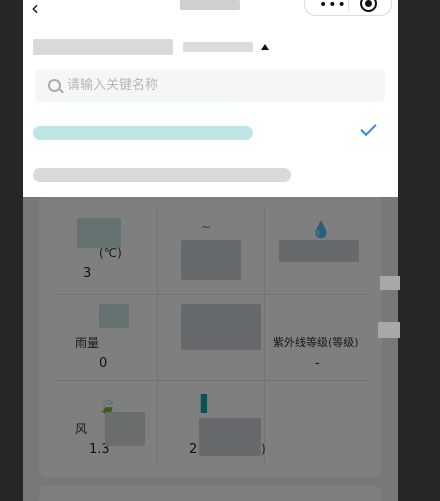  What do you see at coordinates (368, 128) in the screenshot?
I see `check-icon` at bounding box center [368, 128].